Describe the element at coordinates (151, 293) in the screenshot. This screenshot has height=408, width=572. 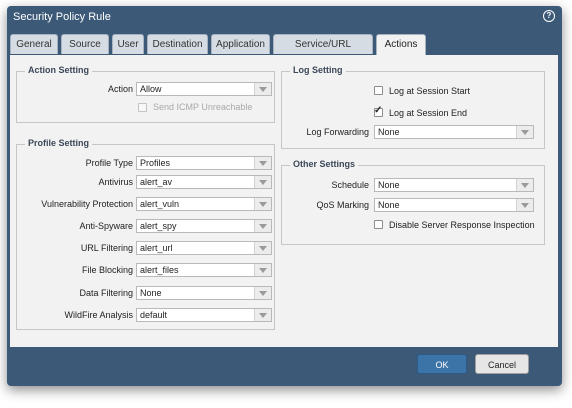
I see `data-filtering-value: None` at that location.